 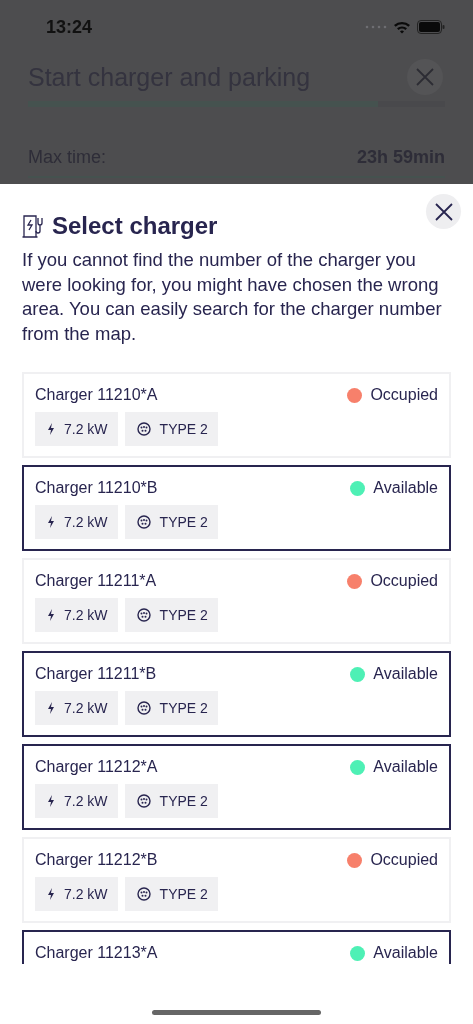 I want to click on description: If you cannot find the number of the charger you were looking for, you might have chosen the wrong area. You can easily search for the charger number from the map., so click(x=232, y=297).